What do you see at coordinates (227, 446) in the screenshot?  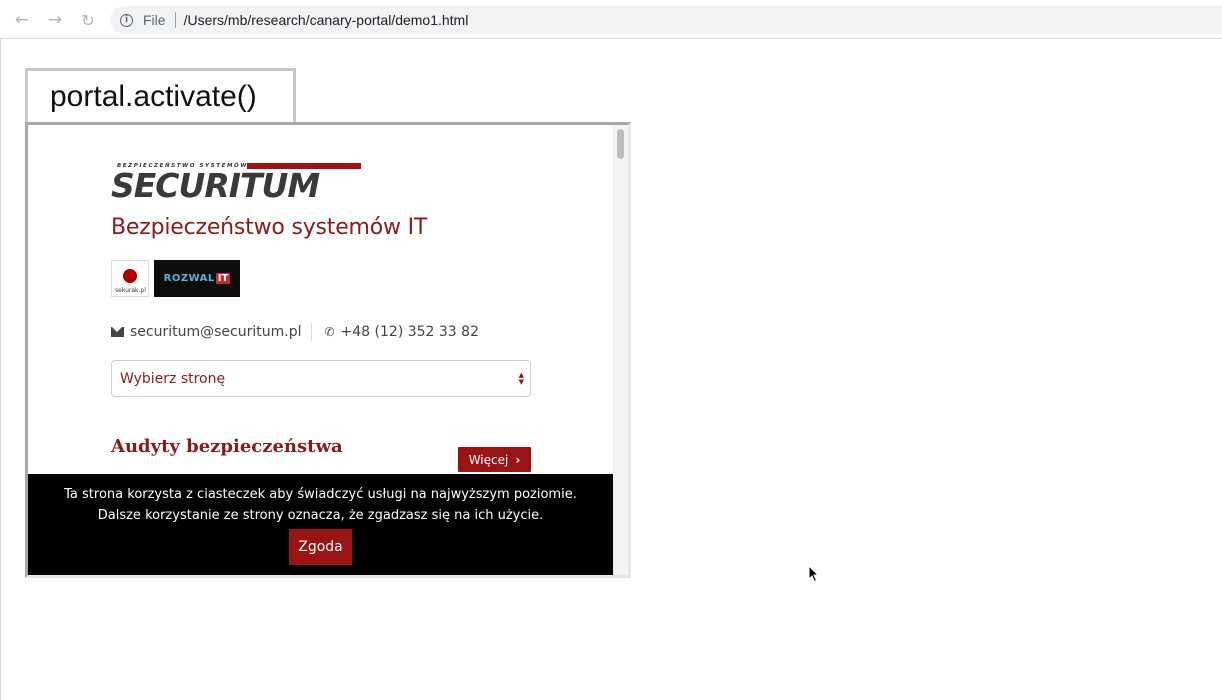 I see `section-title: Audyty bezpieczeństwa` at bounding box center [227, 446].